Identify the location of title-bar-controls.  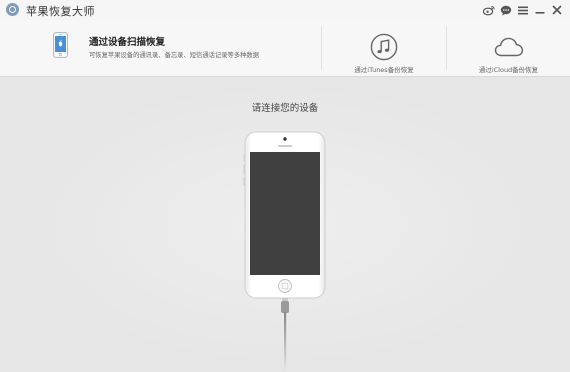
(525, 10).